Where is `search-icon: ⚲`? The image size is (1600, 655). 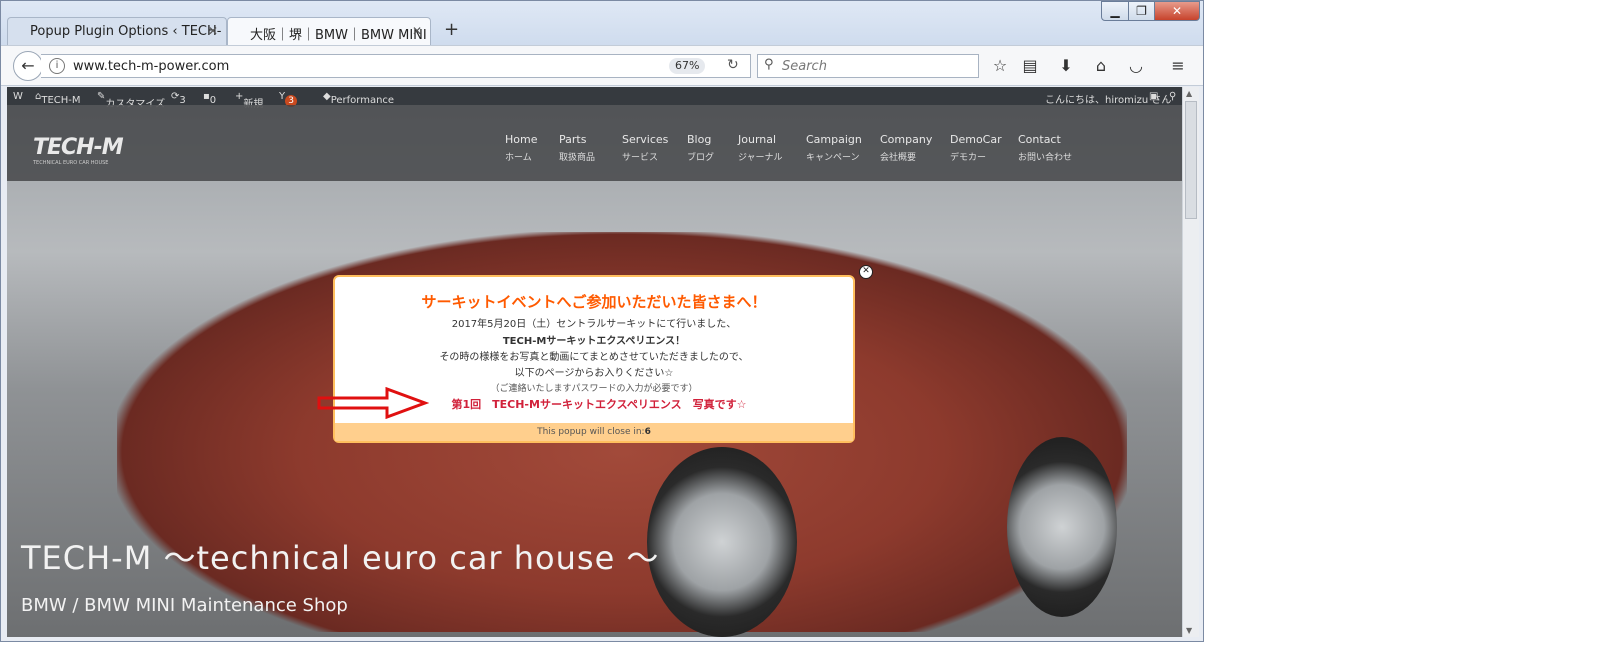
search-icon: ⚲ is located at coordinates (769, 64).